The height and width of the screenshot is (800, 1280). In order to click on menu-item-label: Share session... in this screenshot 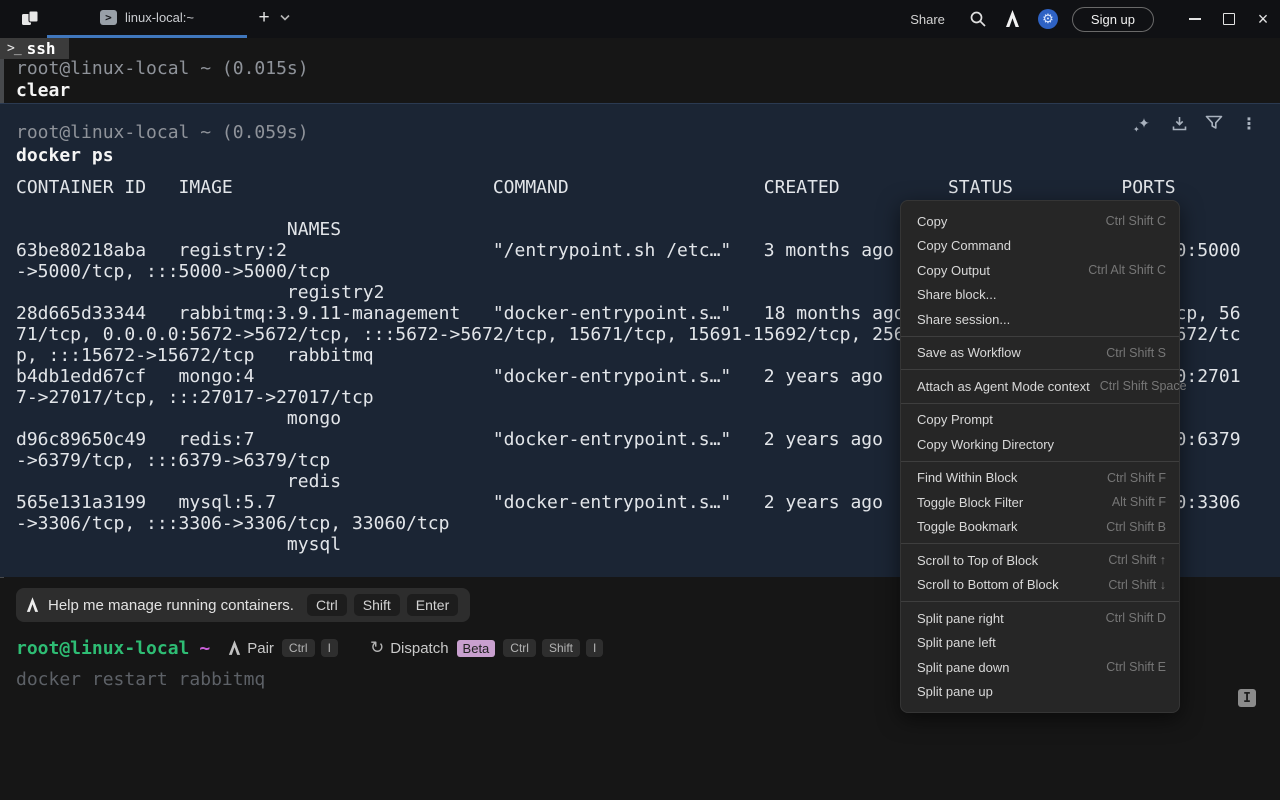, I will do `click(964, 319)`.